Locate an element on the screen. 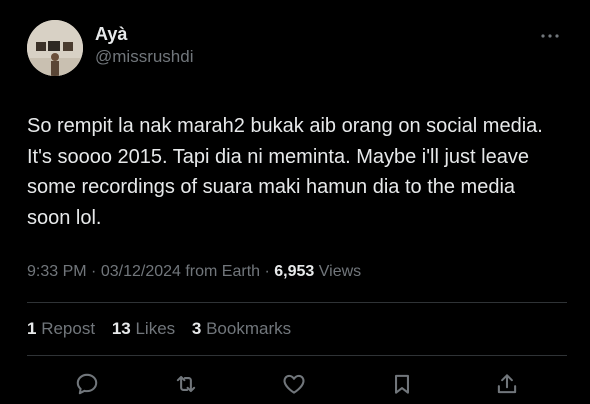 The image size is (590, 404). share-icon is located at coordinates (507, 384).